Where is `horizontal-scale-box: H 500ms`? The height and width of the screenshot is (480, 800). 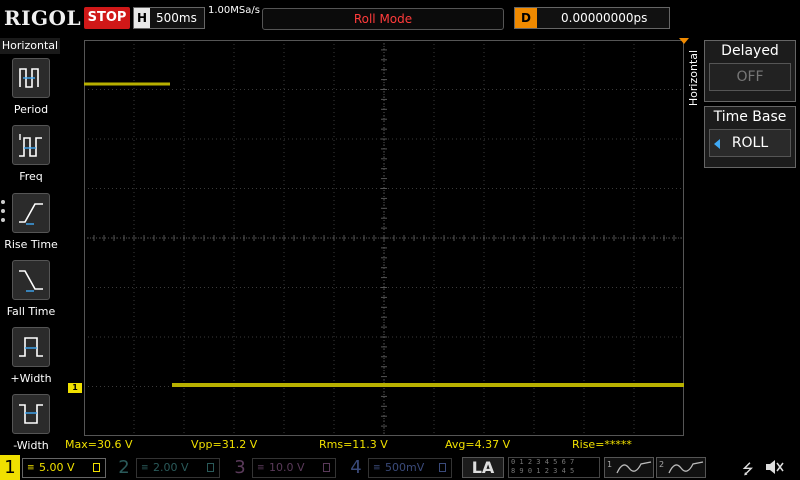
horizontal-scale-box: H 500ms is located at coordinates (169, 18).